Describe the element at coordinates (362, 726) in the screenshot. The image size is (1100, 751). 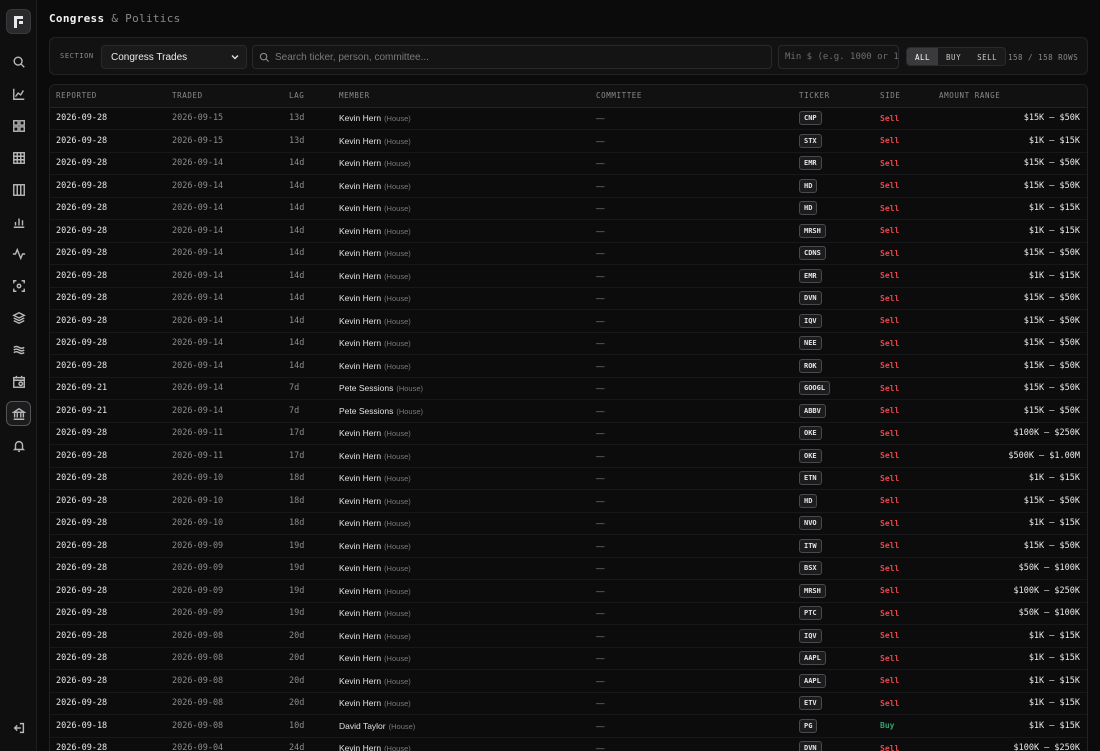
I see `member-name: David Taylor` at that location.